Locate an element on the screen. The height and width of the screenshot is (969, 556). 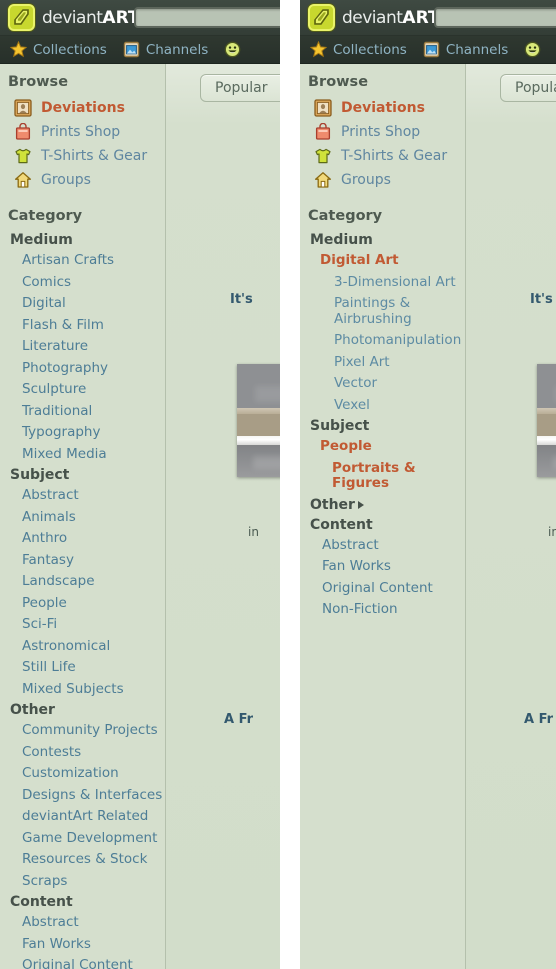
category-item-selected-people: People is located at coordinates (382, 447).